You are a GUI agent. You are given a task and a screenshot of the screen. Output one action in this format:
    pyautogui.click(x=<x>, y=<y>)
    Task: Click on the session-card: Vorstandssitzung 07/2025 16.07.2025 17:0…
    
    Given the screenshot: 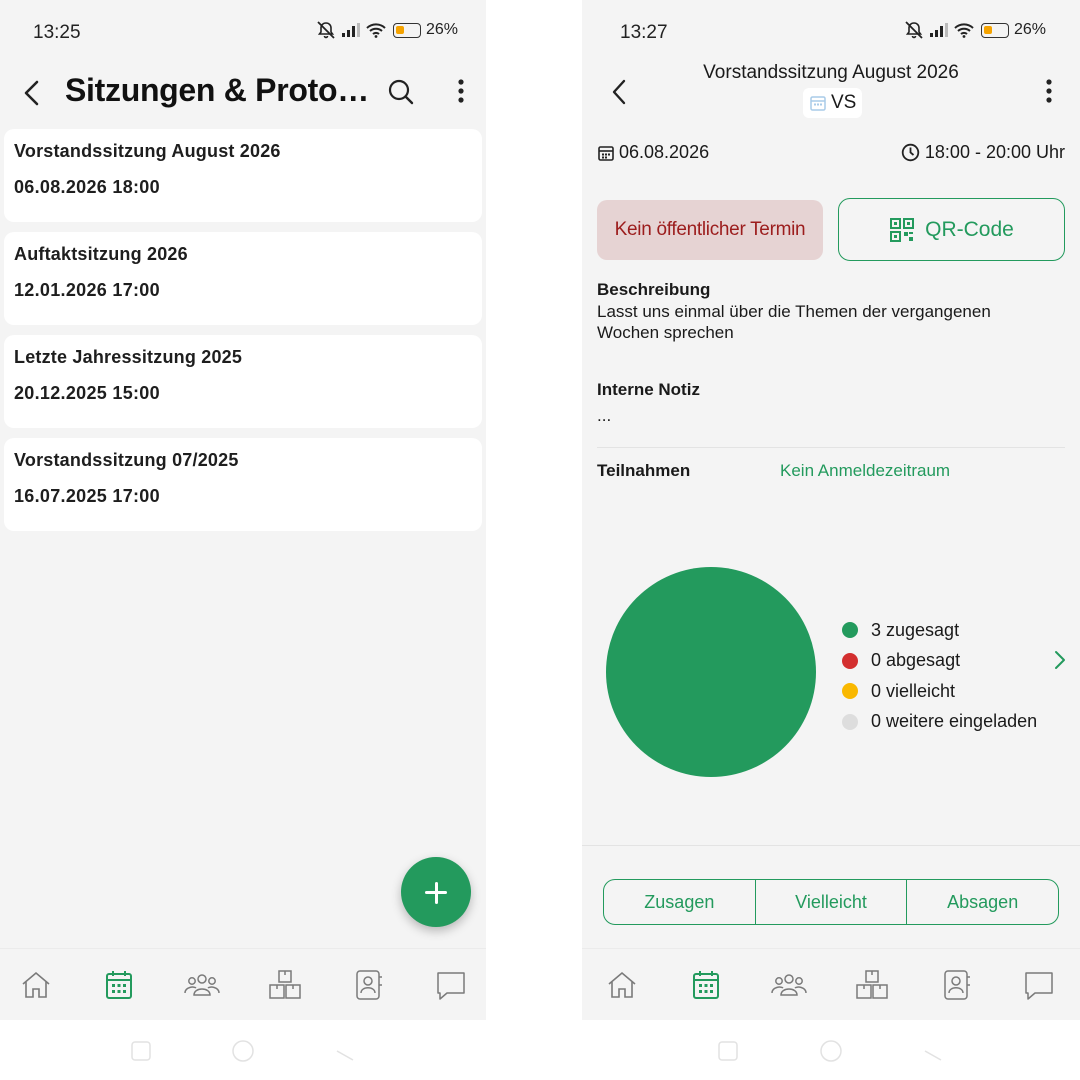 What is the action you would take?
    pyautogui.click(x=243, y=484)
    